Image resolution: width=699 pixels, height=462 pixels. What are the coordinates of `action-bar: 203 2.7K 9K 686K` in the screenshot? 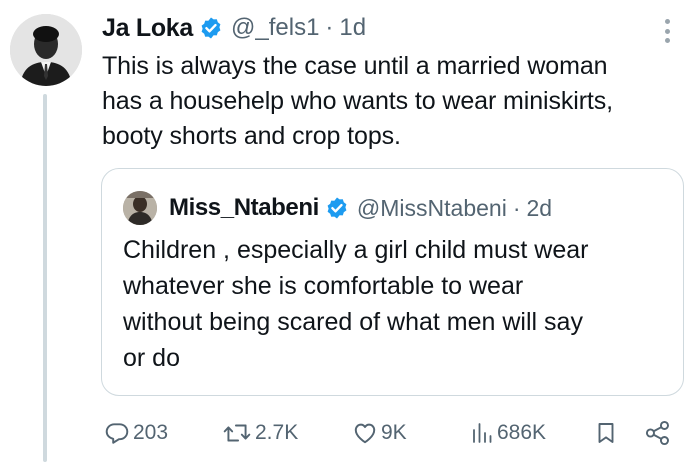 It's located at (390, 434).